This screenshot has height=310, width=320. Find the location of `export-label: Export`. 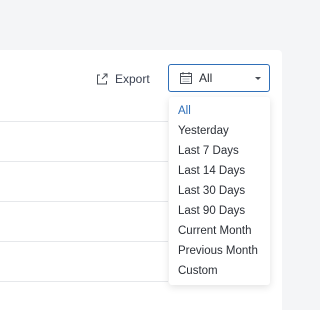

export-label: Export is located at coordinates (132, 79).